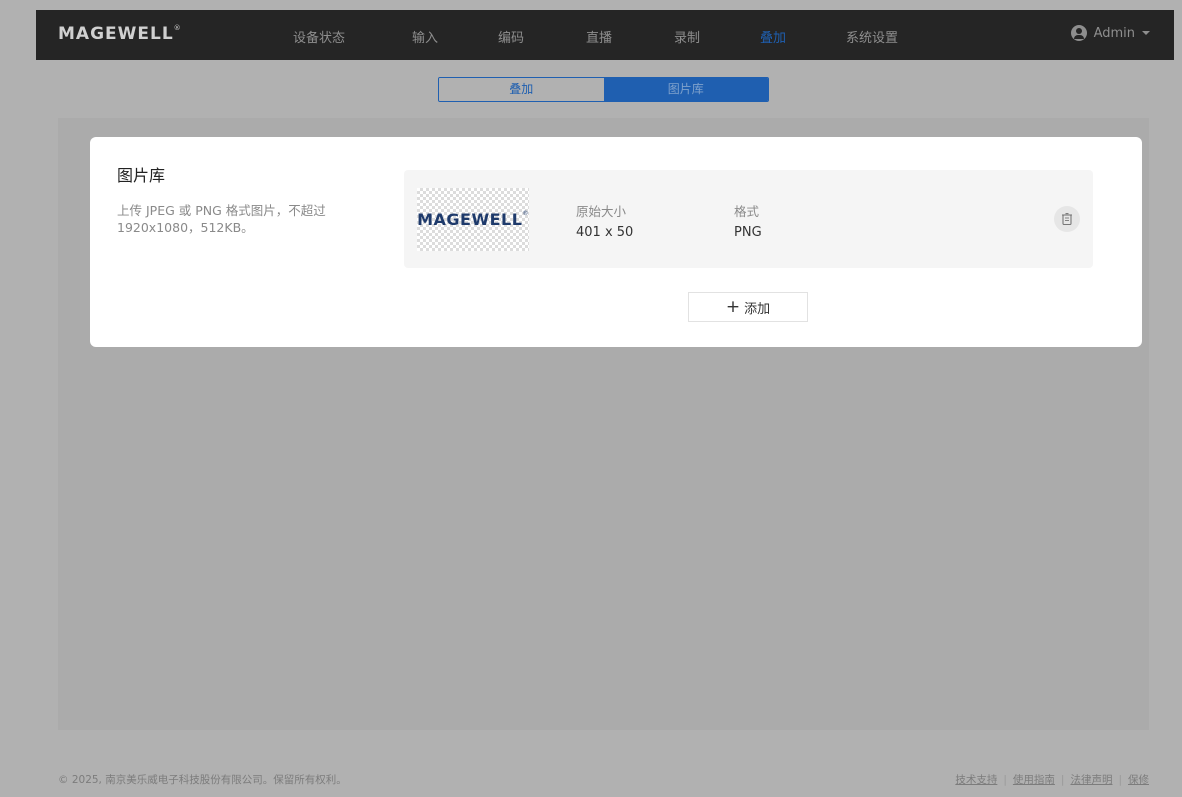  Describe the element at coordinates (470, 219) in the screenshot. I see `thumbnail-logo-text: MAGEWELL` at that location.